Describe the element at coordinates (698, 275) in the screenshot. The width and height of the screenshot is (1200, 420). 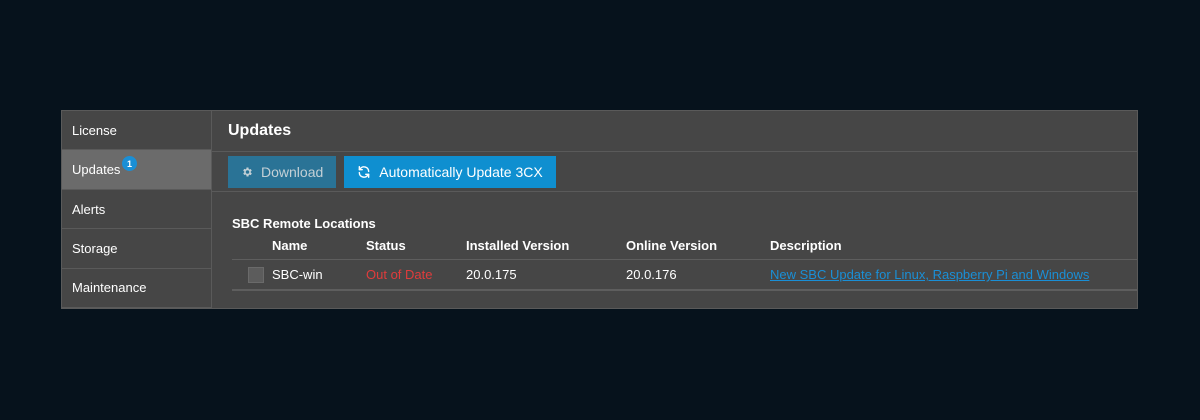
I see `row-online-version: 20.0.176` at that location.